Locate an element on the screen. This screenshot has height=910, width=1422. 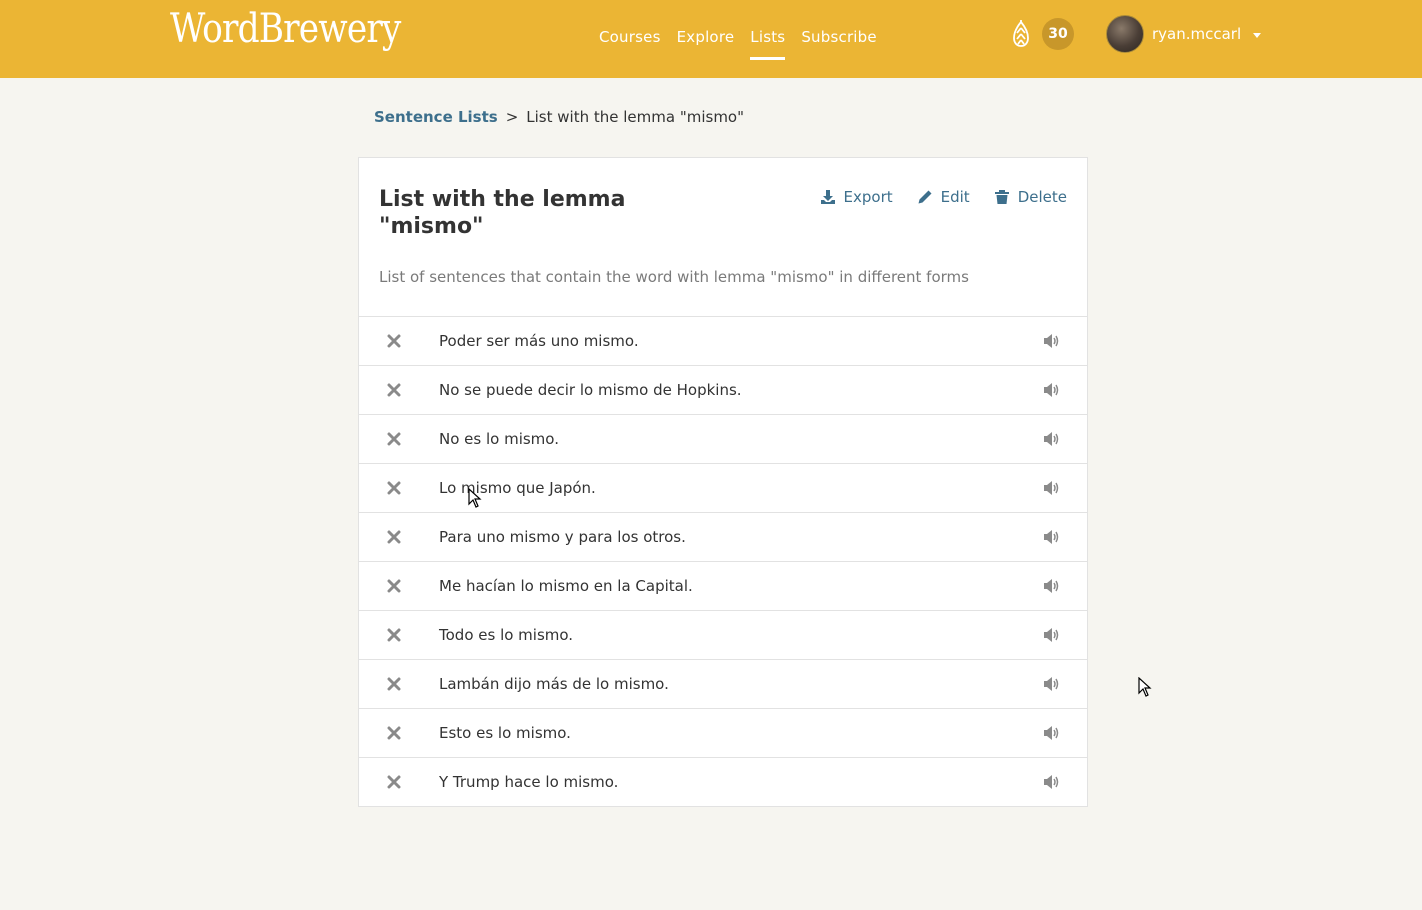
sentence-text: Todo es lo mismo. is located at coordinates (506, 635).